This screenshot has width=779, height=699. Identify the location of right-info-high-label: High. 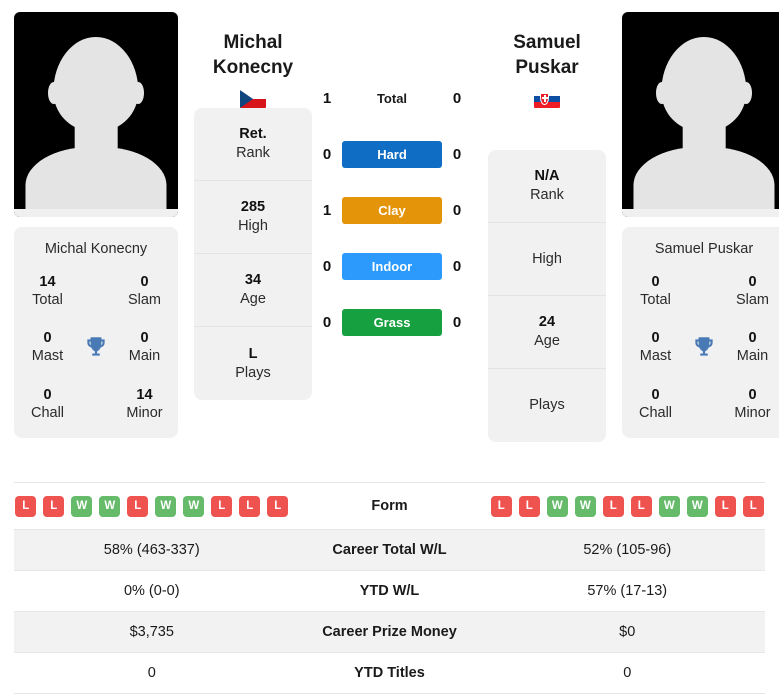
(547, 258).